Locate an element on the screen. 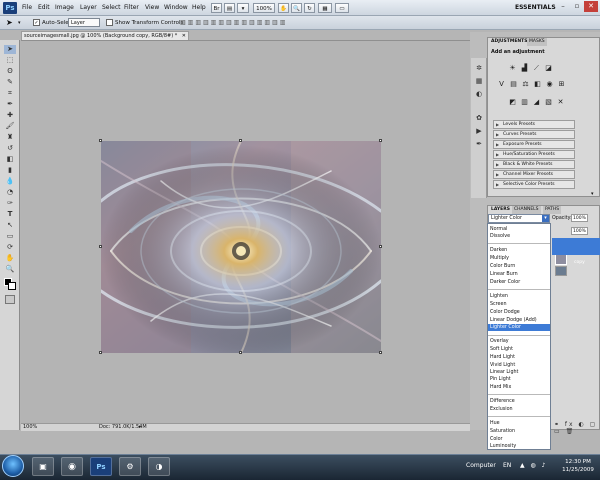  blend-option: Overlay is located at coordinates (519, 341).